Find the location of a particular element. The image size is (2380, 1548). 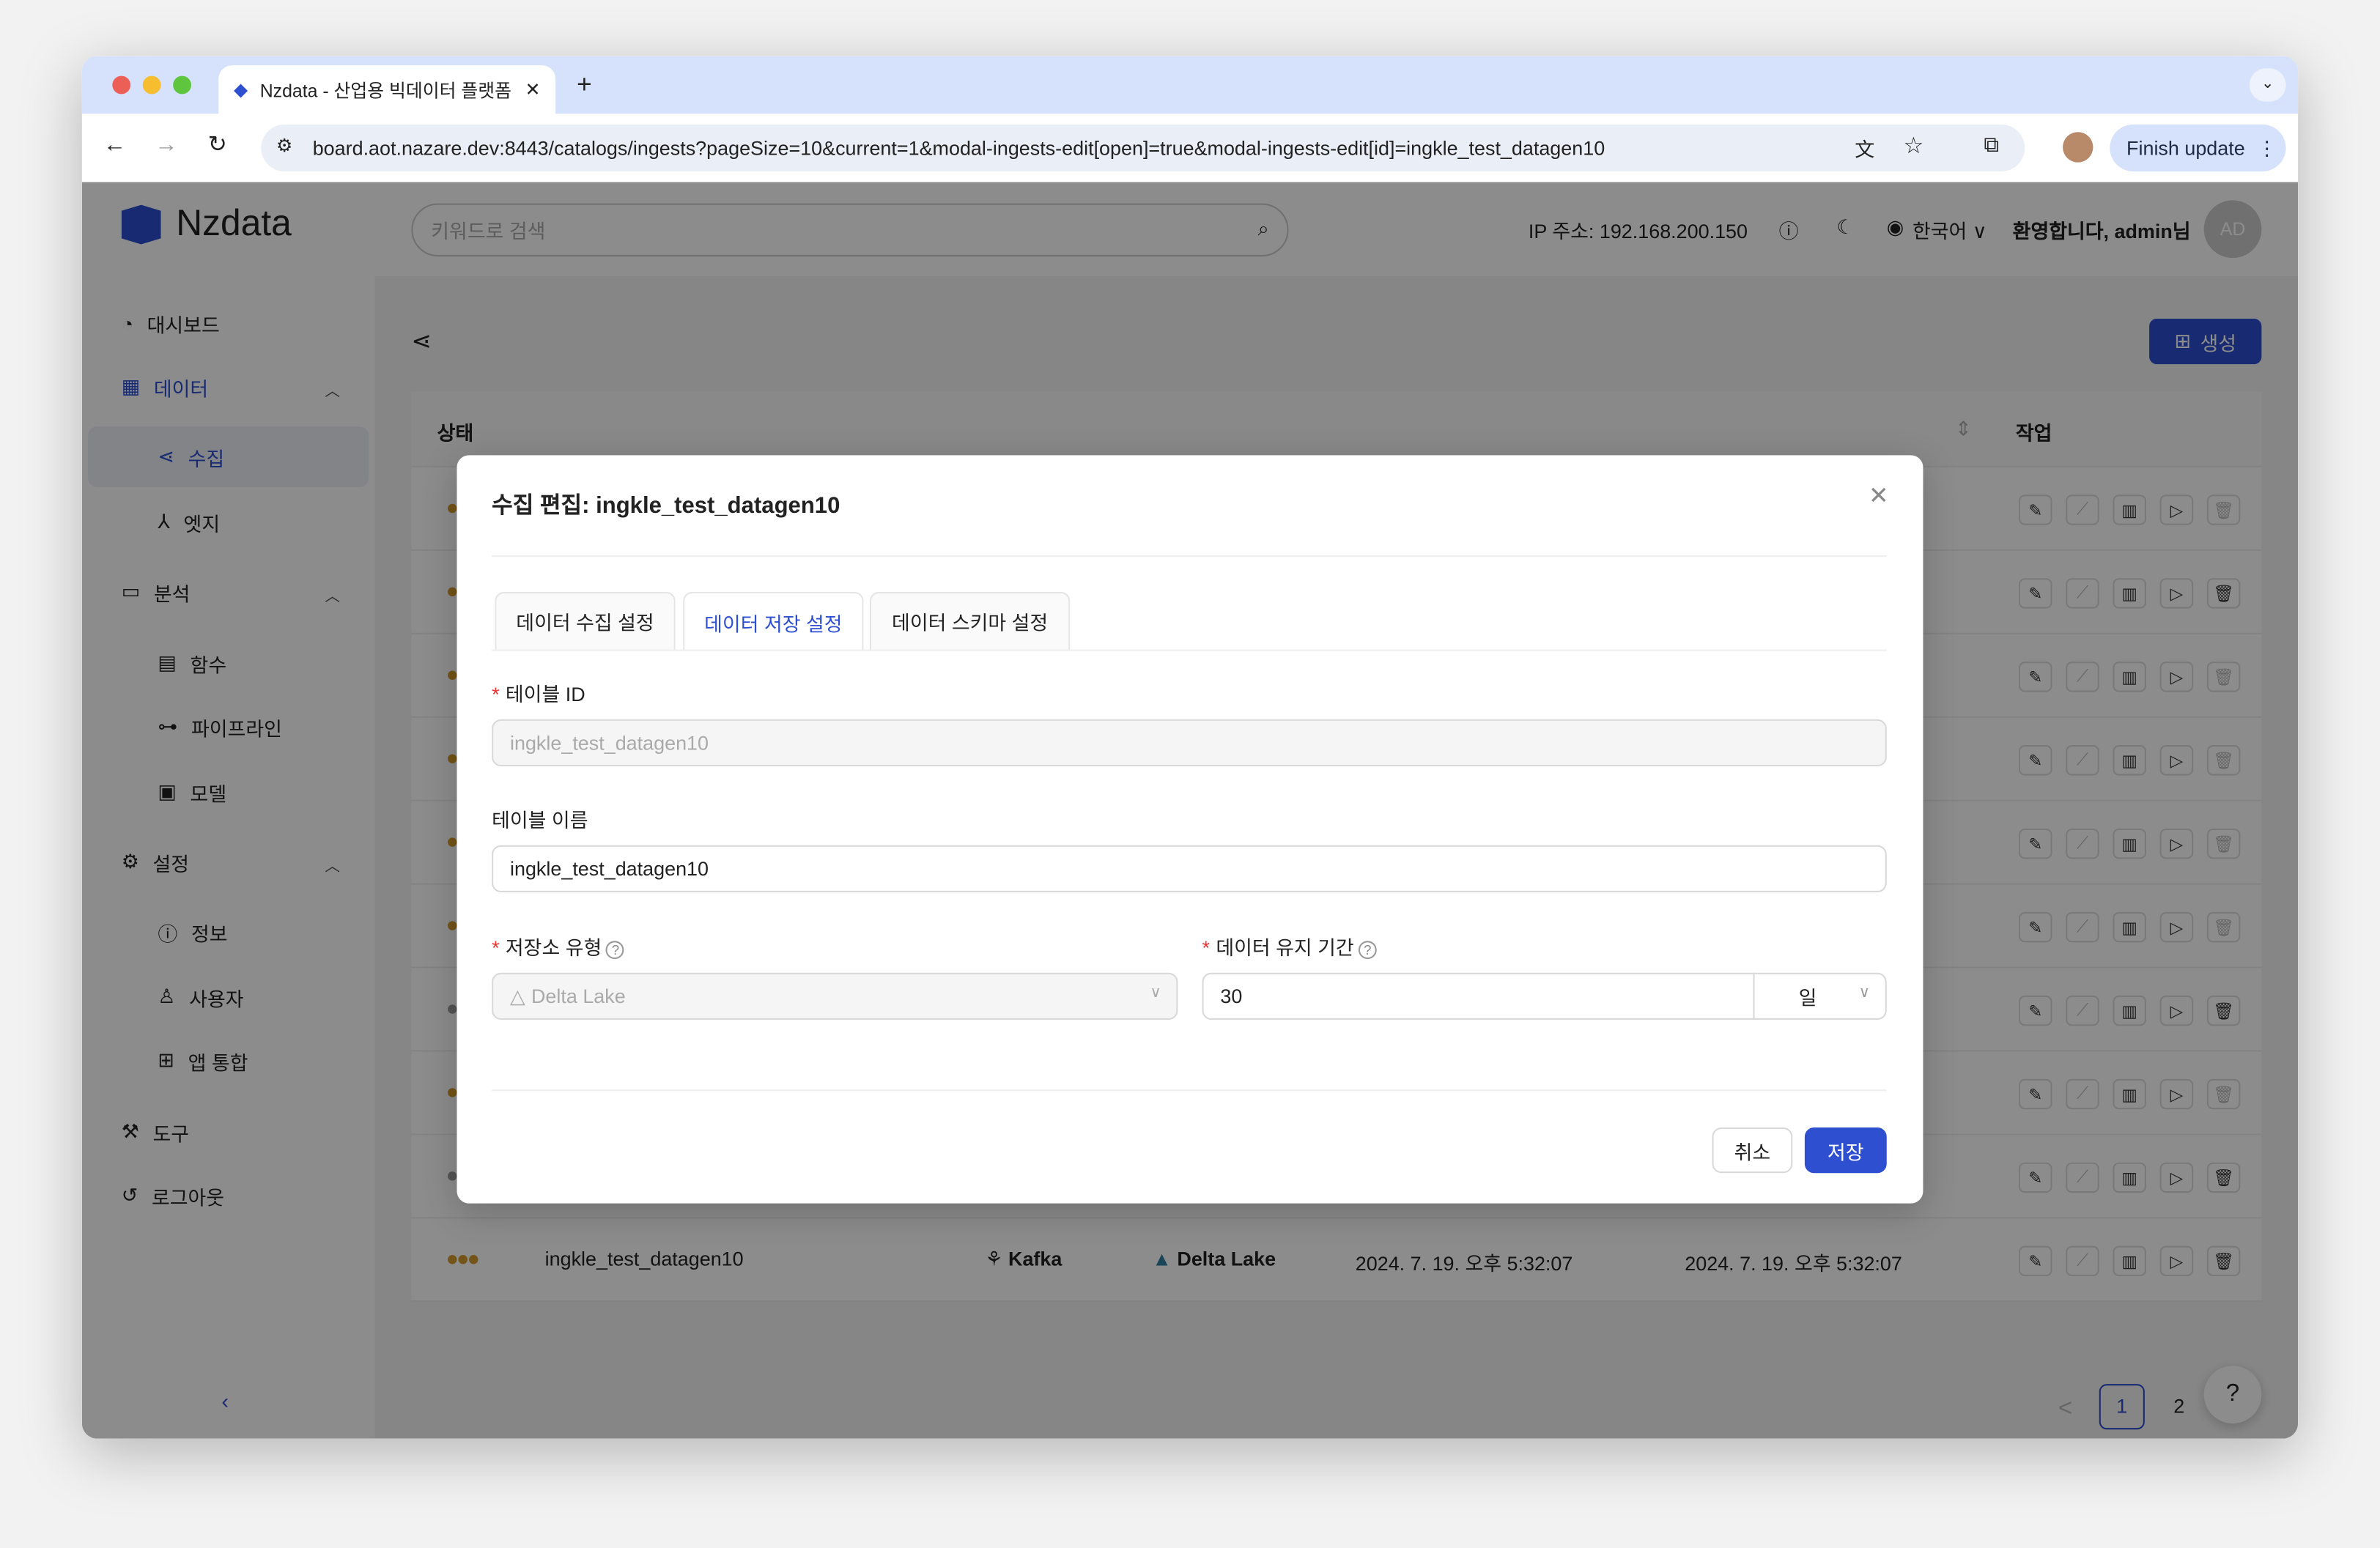

table-id-label: * 테이블 ID is located at coordinates (538, 694).